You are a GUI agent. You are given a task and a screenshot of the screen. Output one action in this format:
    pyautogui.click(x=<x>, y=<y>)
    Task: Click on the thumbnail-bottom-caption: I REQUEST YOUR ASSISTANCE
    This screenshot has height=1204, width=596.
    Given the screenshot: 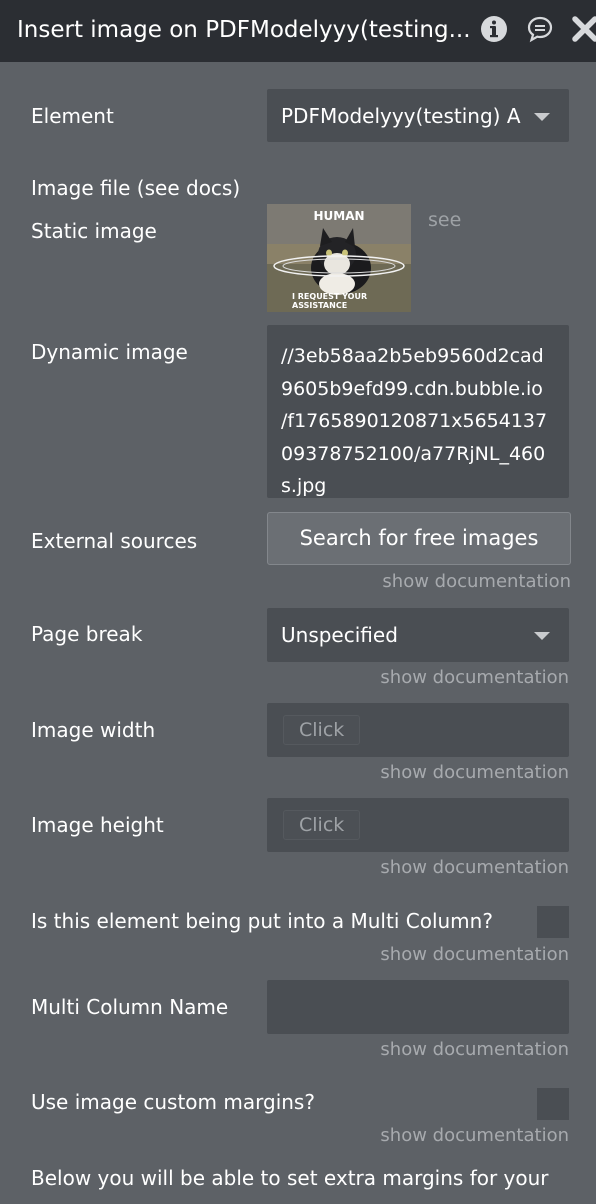 What is the action you would take?
    pyautogui.click(x=330, y=301)
    